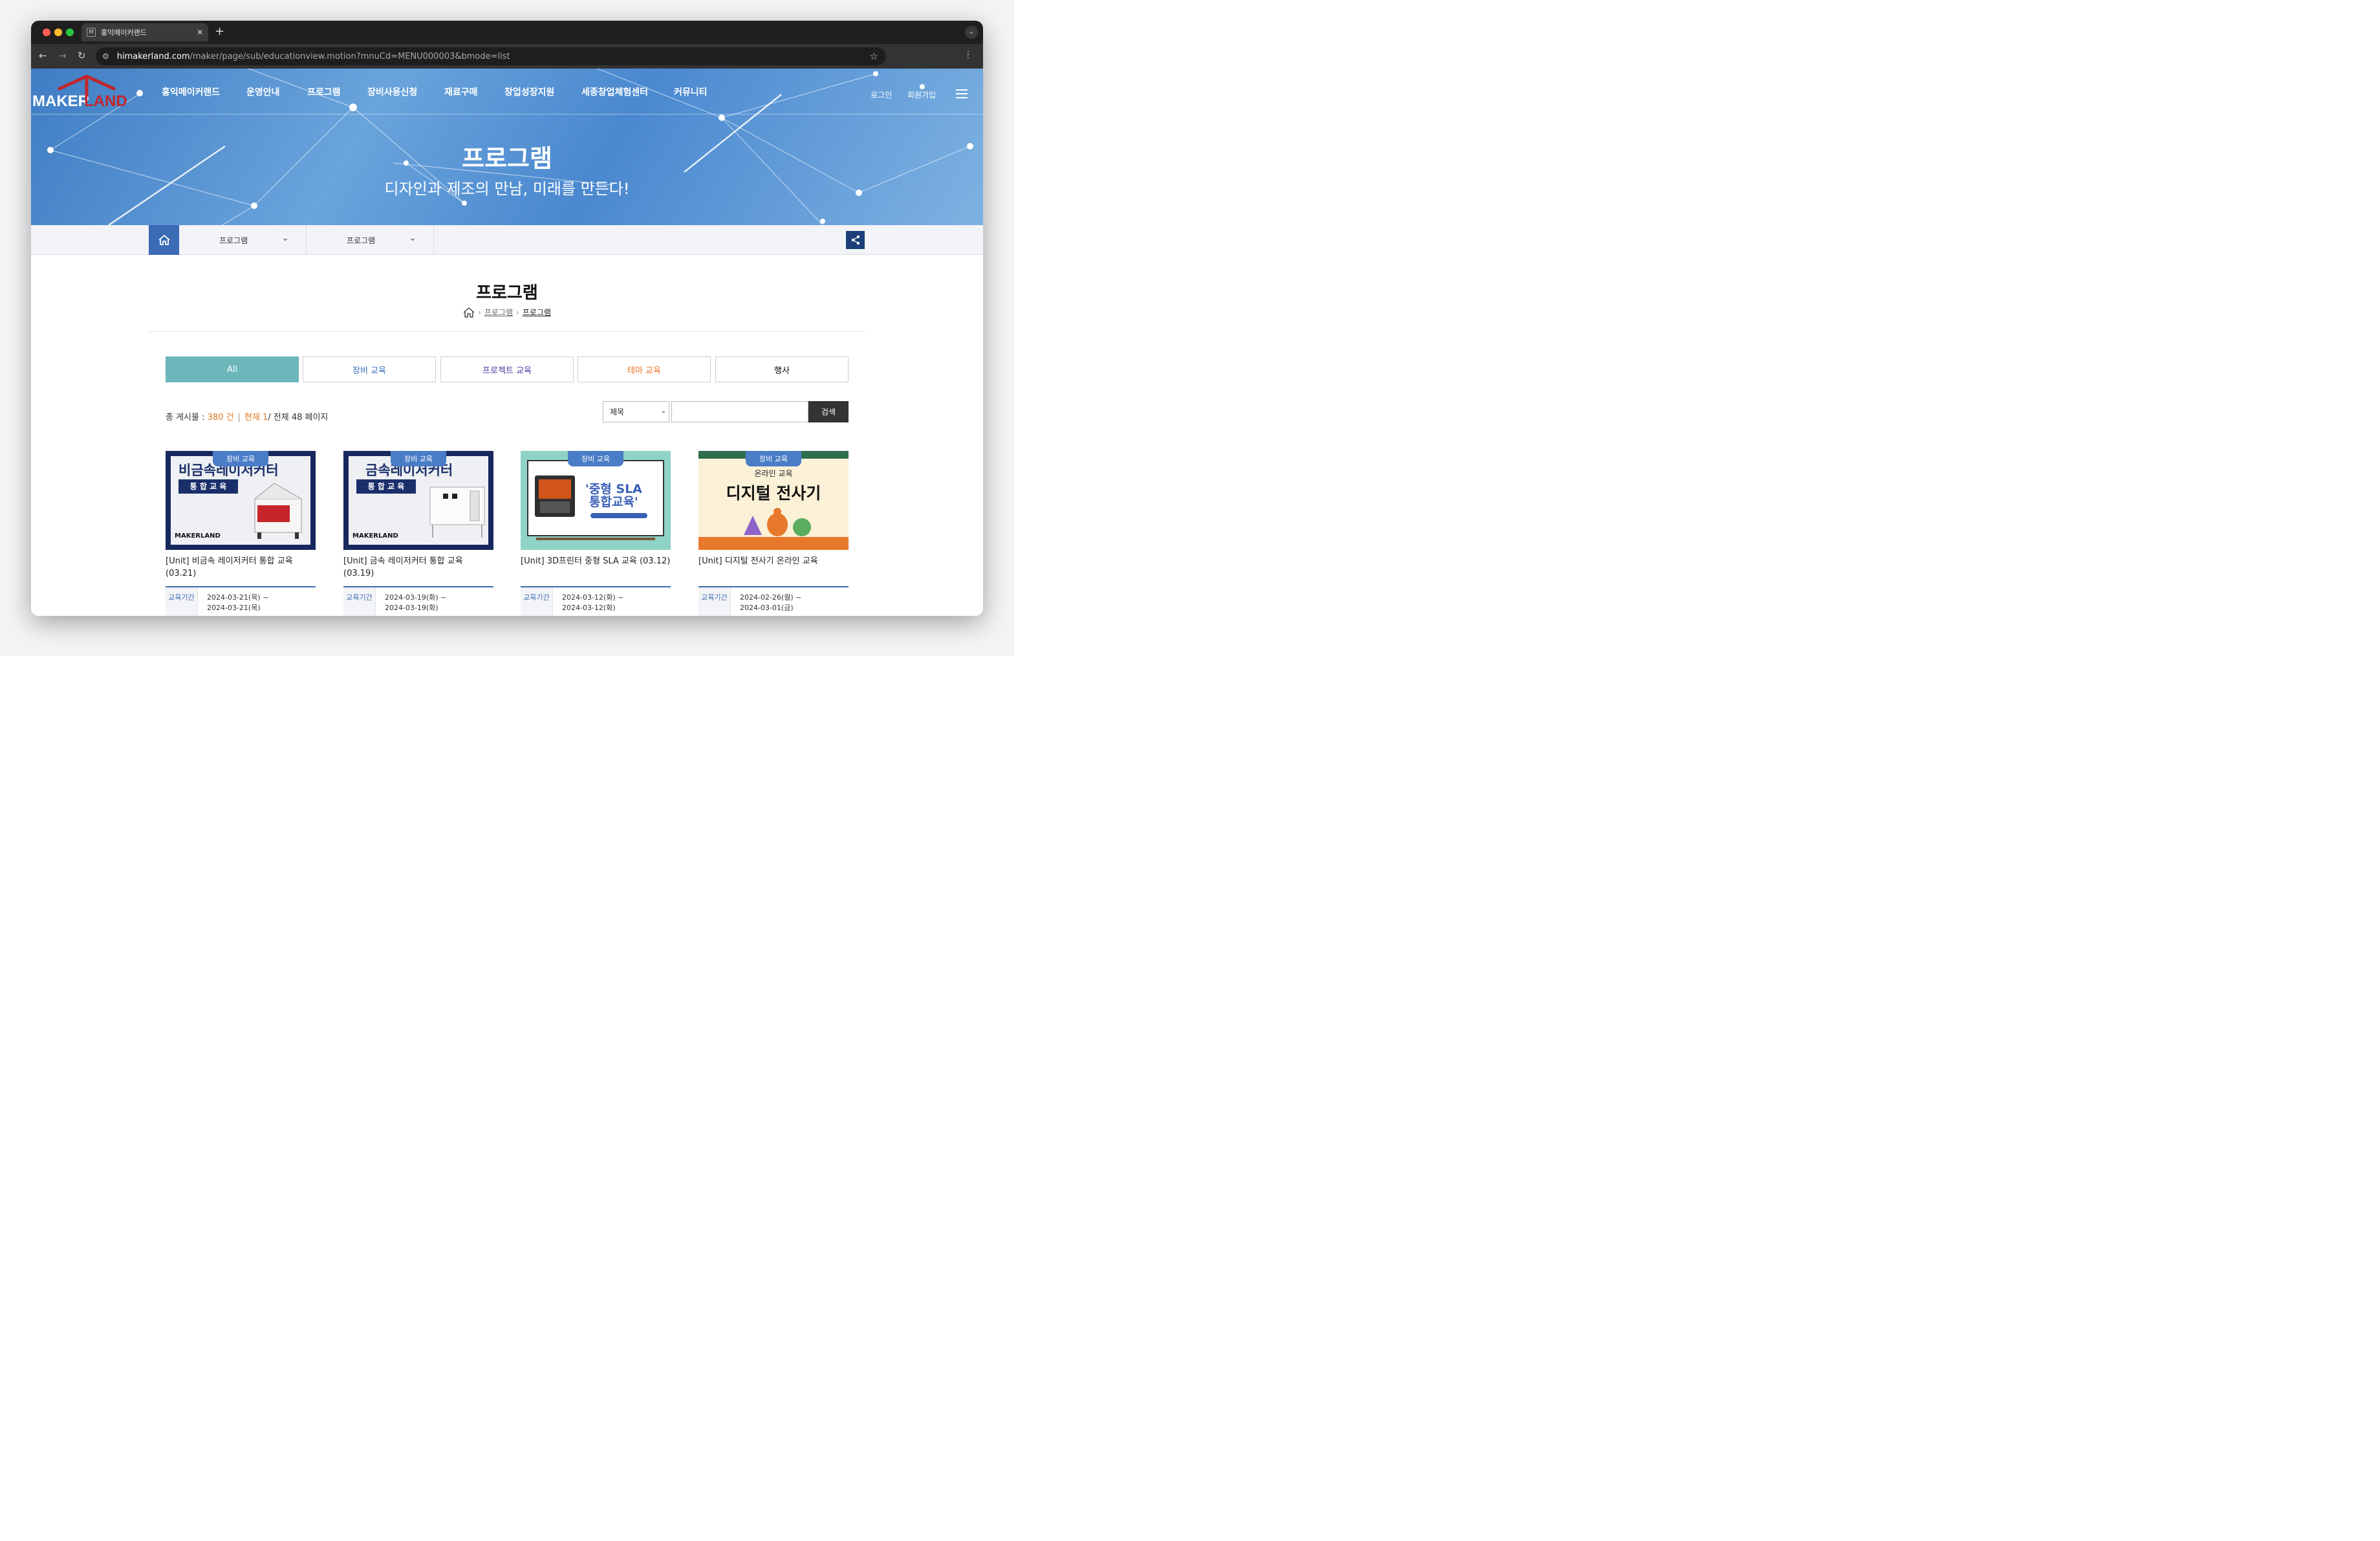 The height and width of the screenshot is (1541, 2380). What do you see at coordinates (256, 417) in the screenshot?
I see `current-page: 현재 1` at bounding box center [256, 417].